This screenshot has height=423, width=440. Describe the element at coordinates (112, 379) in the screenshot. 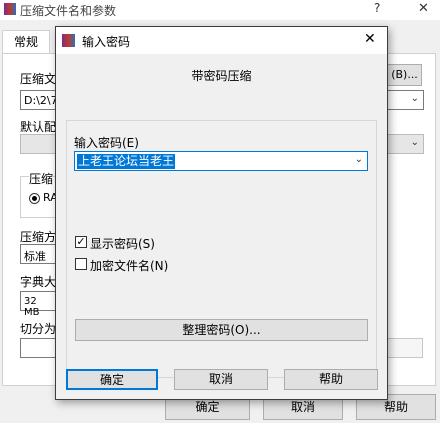

I see `dialog-ok-button: 确定` at that location.